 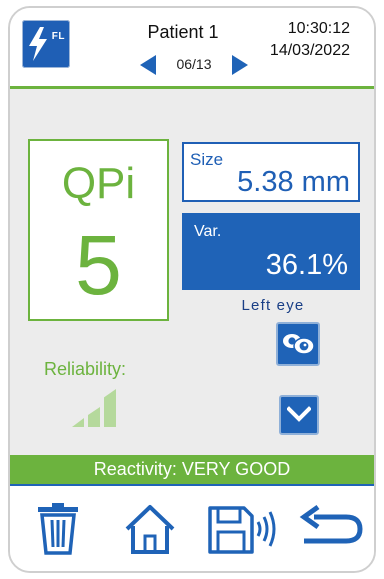 What do you see at coordinates (207, 159) in the screenshot?
I see `size-label: Size` at bounding box center [207, 159].